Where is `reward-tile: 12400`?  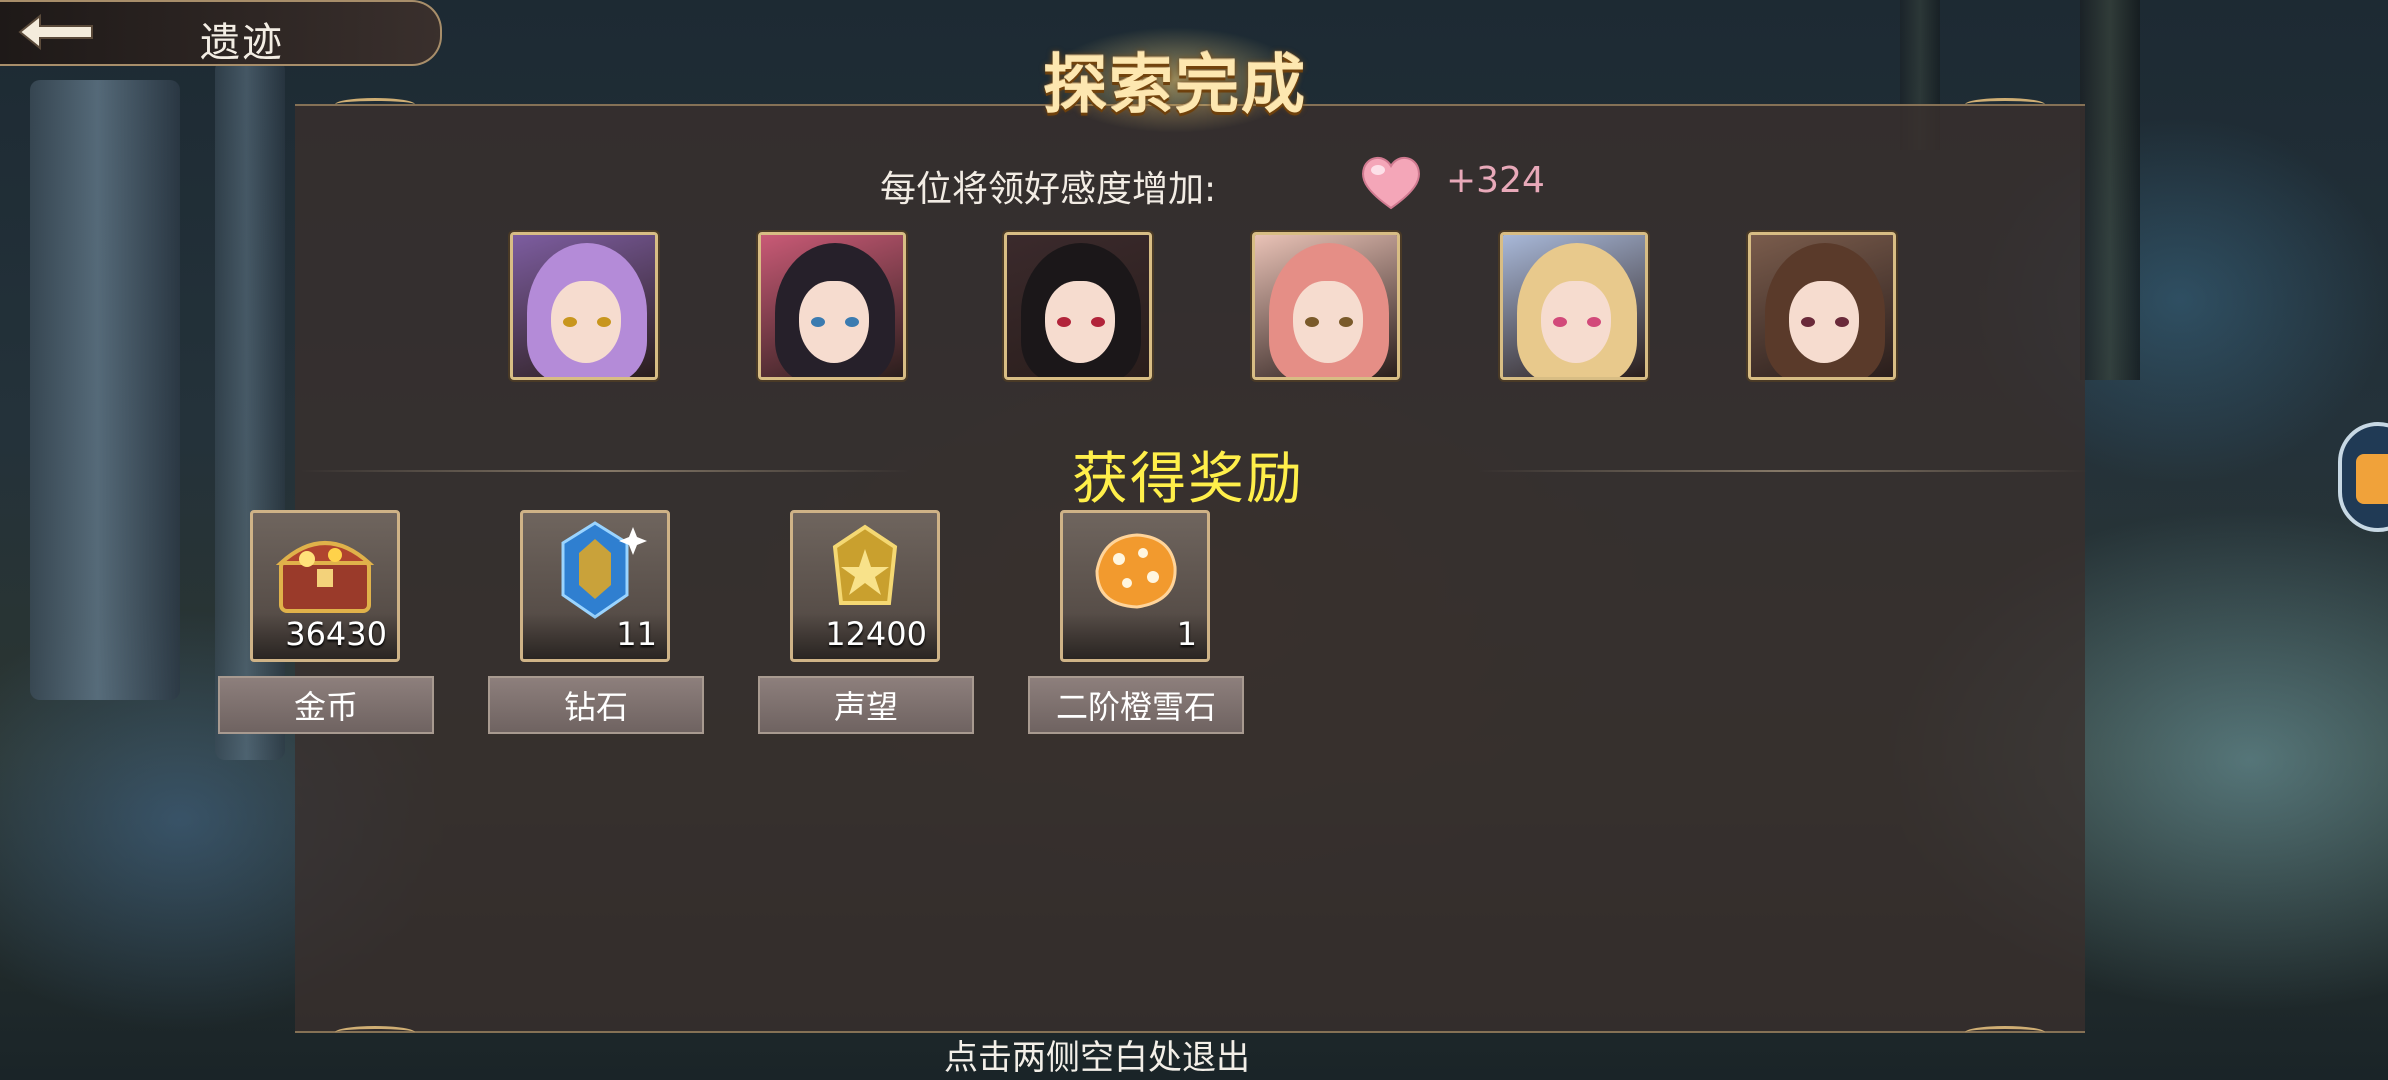 reward-tile: 12400 is located at coordinates (865, 586).